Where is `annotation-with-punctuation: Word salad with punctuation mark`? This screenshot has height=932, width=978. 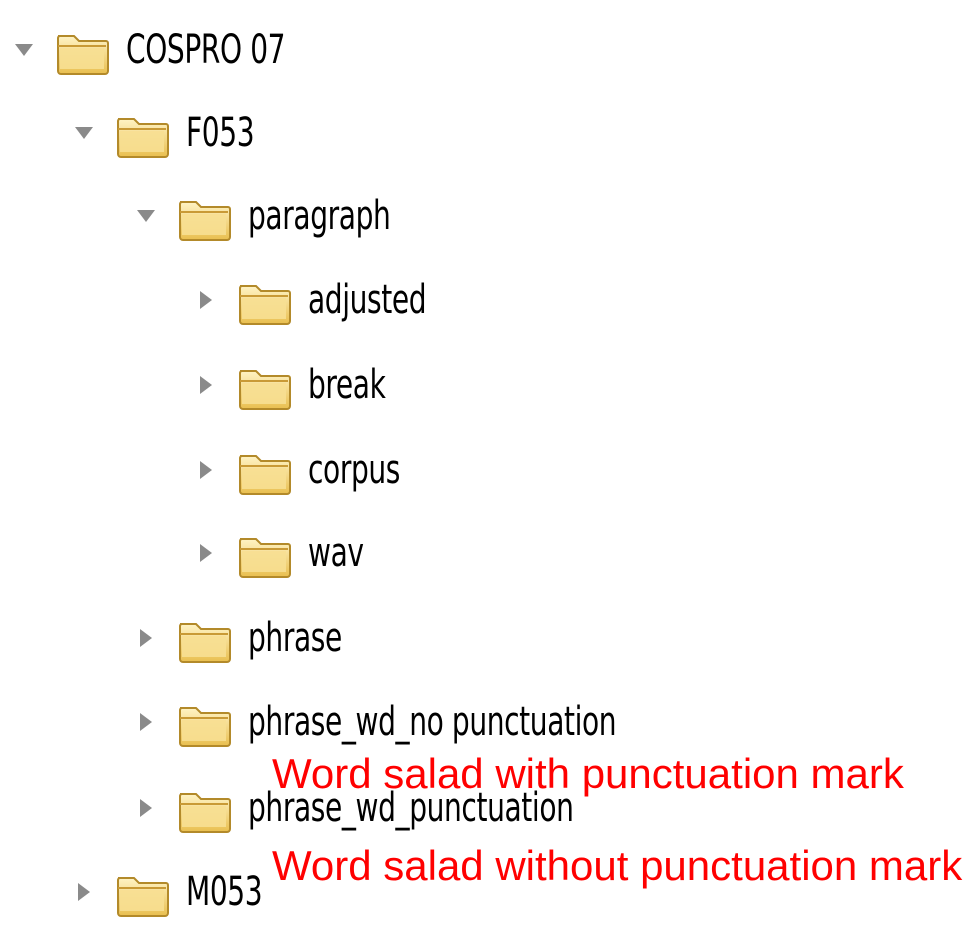 annotation-with-punctuation: Word salad with punctuation mark is located at coordinates (588, 773).